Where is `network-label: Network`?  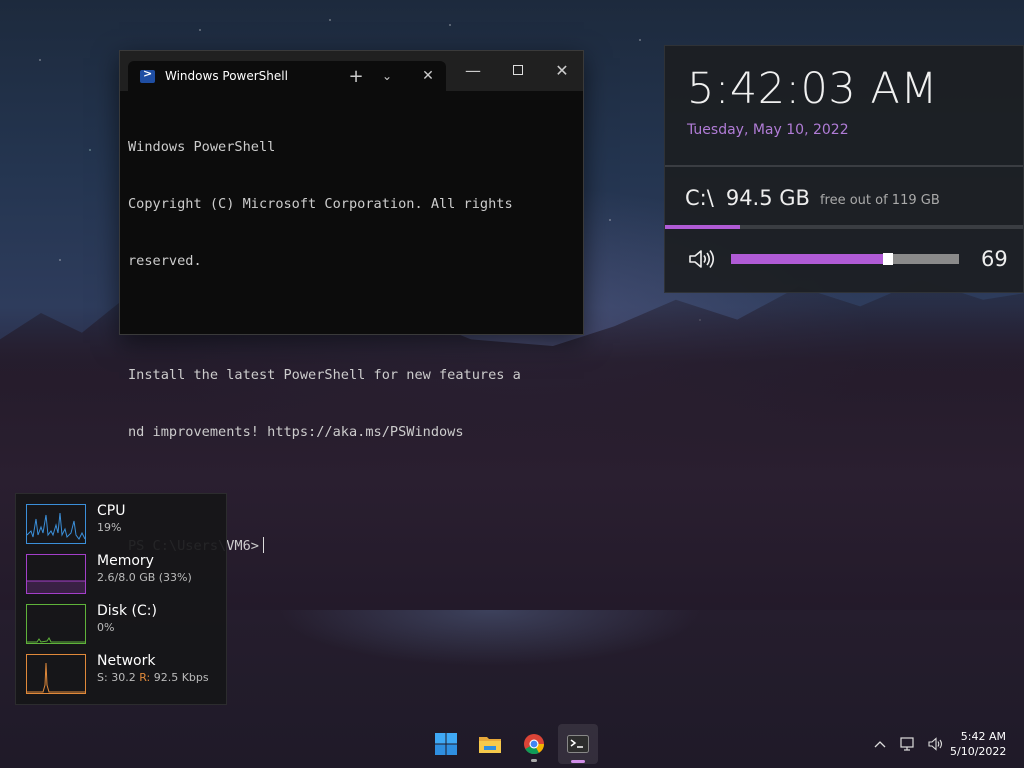
network-label: Network is located at coordinates (126, 661).